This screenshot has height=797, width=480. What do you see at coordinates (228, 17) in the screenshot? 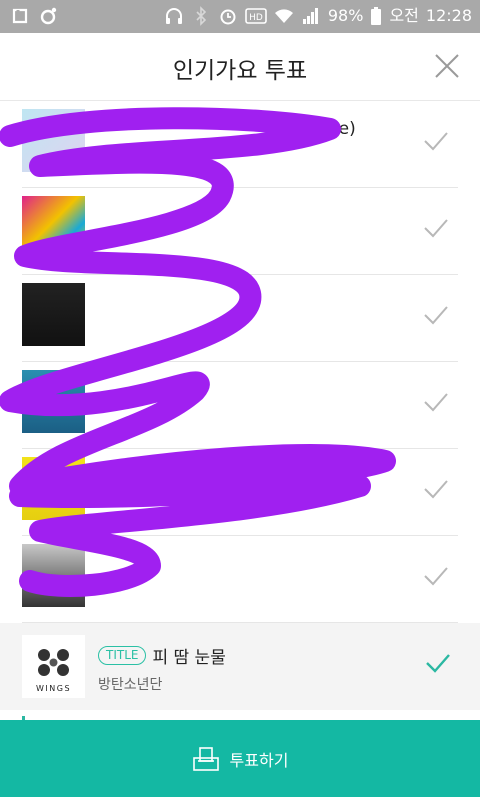
I see `alarm-icon` at bounding box center [228, 17].